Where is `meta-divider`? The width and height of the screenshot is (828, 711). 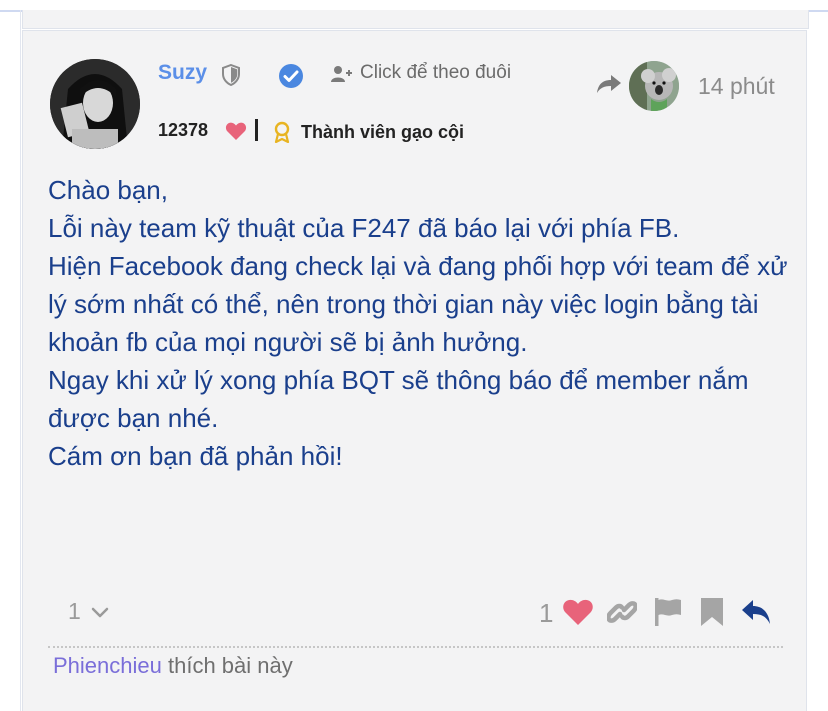
meta-divider is located at coordinates (256, 130).